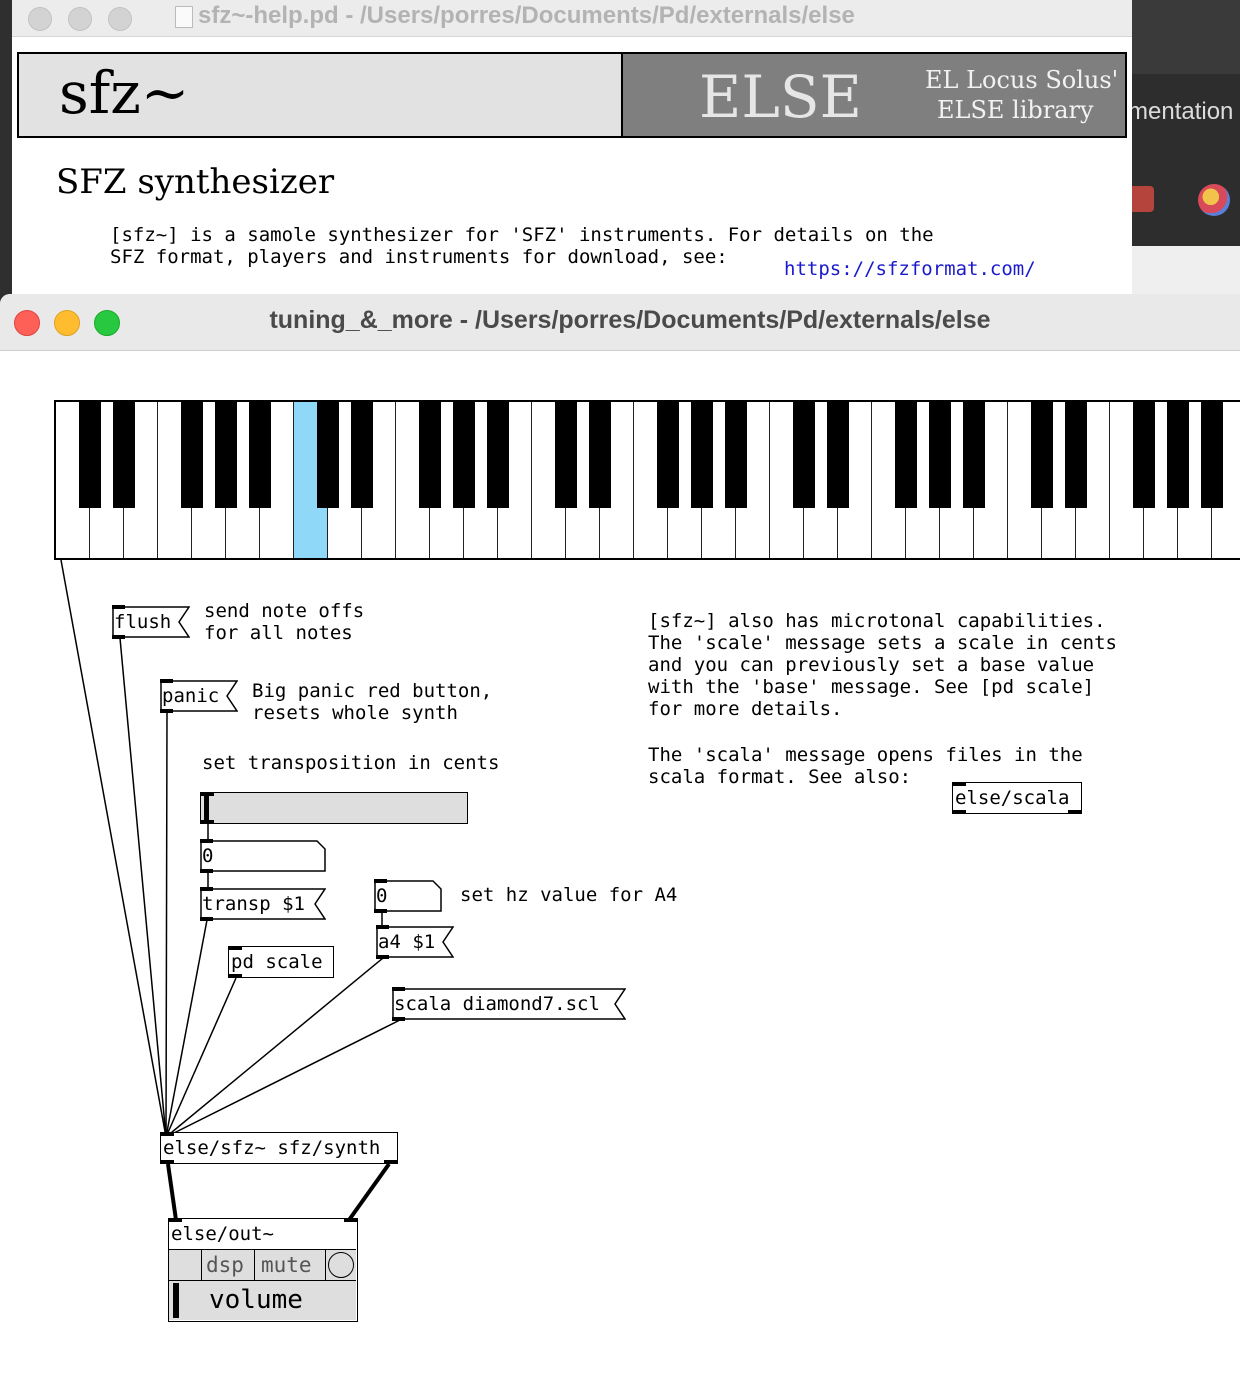 The width and height of the screenshot is (1240, 1388). I want to click on inlet, so click(207, 794).